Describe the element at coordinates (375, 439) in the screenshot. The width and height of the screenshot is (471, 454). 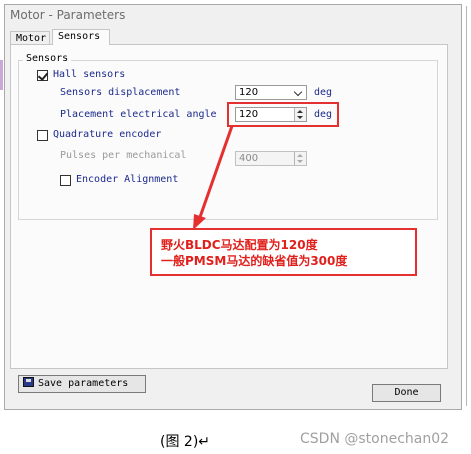
I see `watermark: CSDN @stonechan02` at that location.